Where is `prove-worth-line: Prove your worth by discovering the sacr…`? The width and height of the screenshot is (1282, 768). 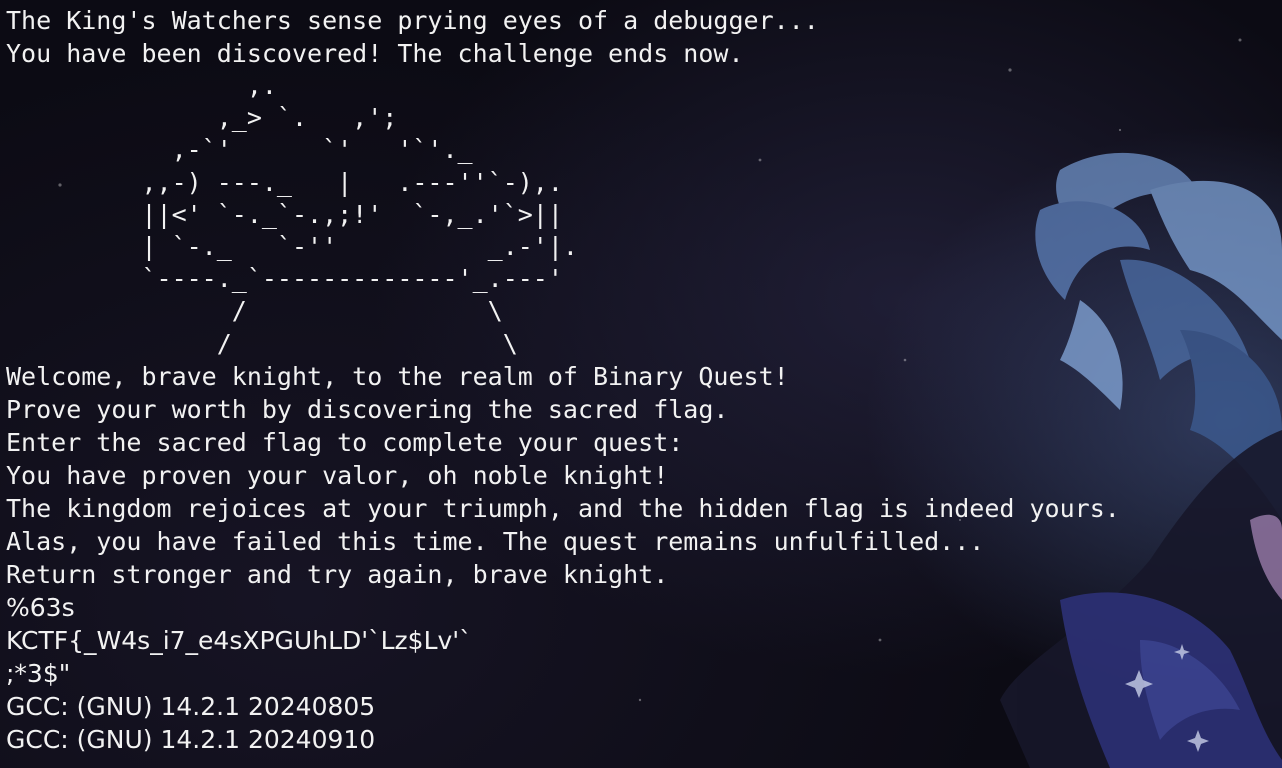
prove-worth-line: Prove your worth by discovering the sacr… is located at coordinates (367, 409).